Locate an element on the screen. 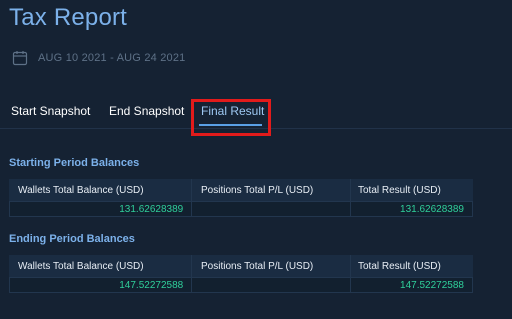  table-row: 131.62628389 131.62628389 is located at coordinates (241, 209).